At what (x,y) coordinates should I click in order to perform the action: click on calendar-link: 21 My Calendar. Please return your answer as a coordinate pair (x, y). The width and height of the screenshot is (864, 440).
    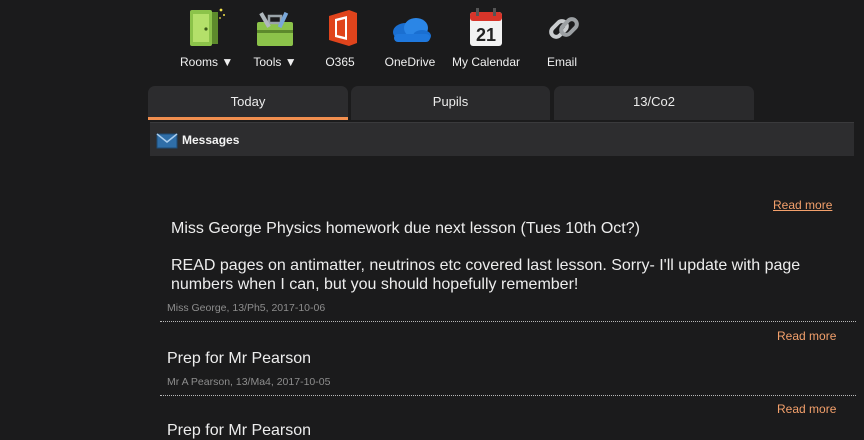
    Looking at the image, I should click on (486, 36).